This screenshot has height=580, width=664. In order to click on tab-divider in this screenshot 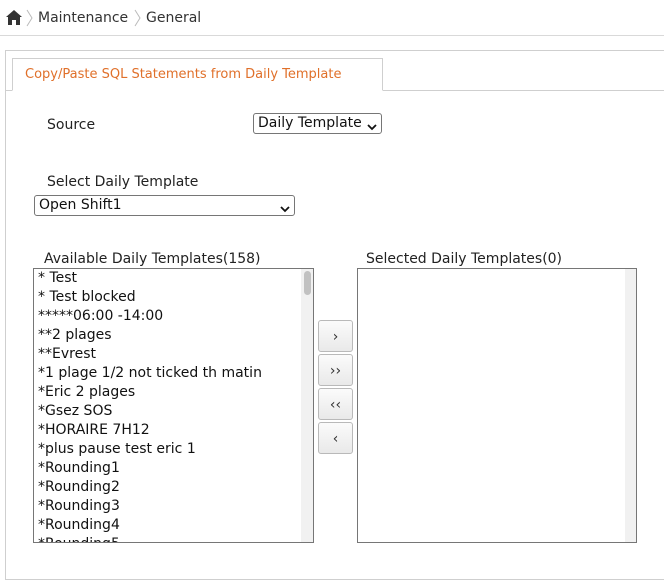, I will do `click(523, 90)`.